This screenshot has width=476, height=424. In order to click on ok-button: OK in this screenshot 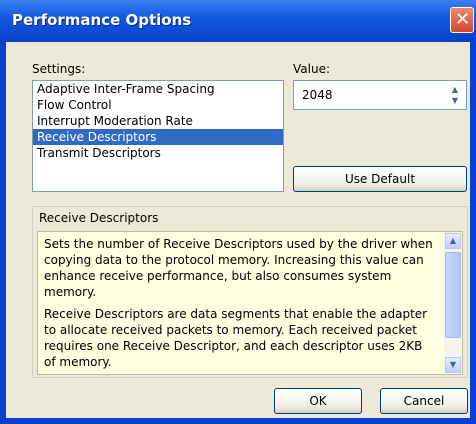, I will do `click(318, 401)`.